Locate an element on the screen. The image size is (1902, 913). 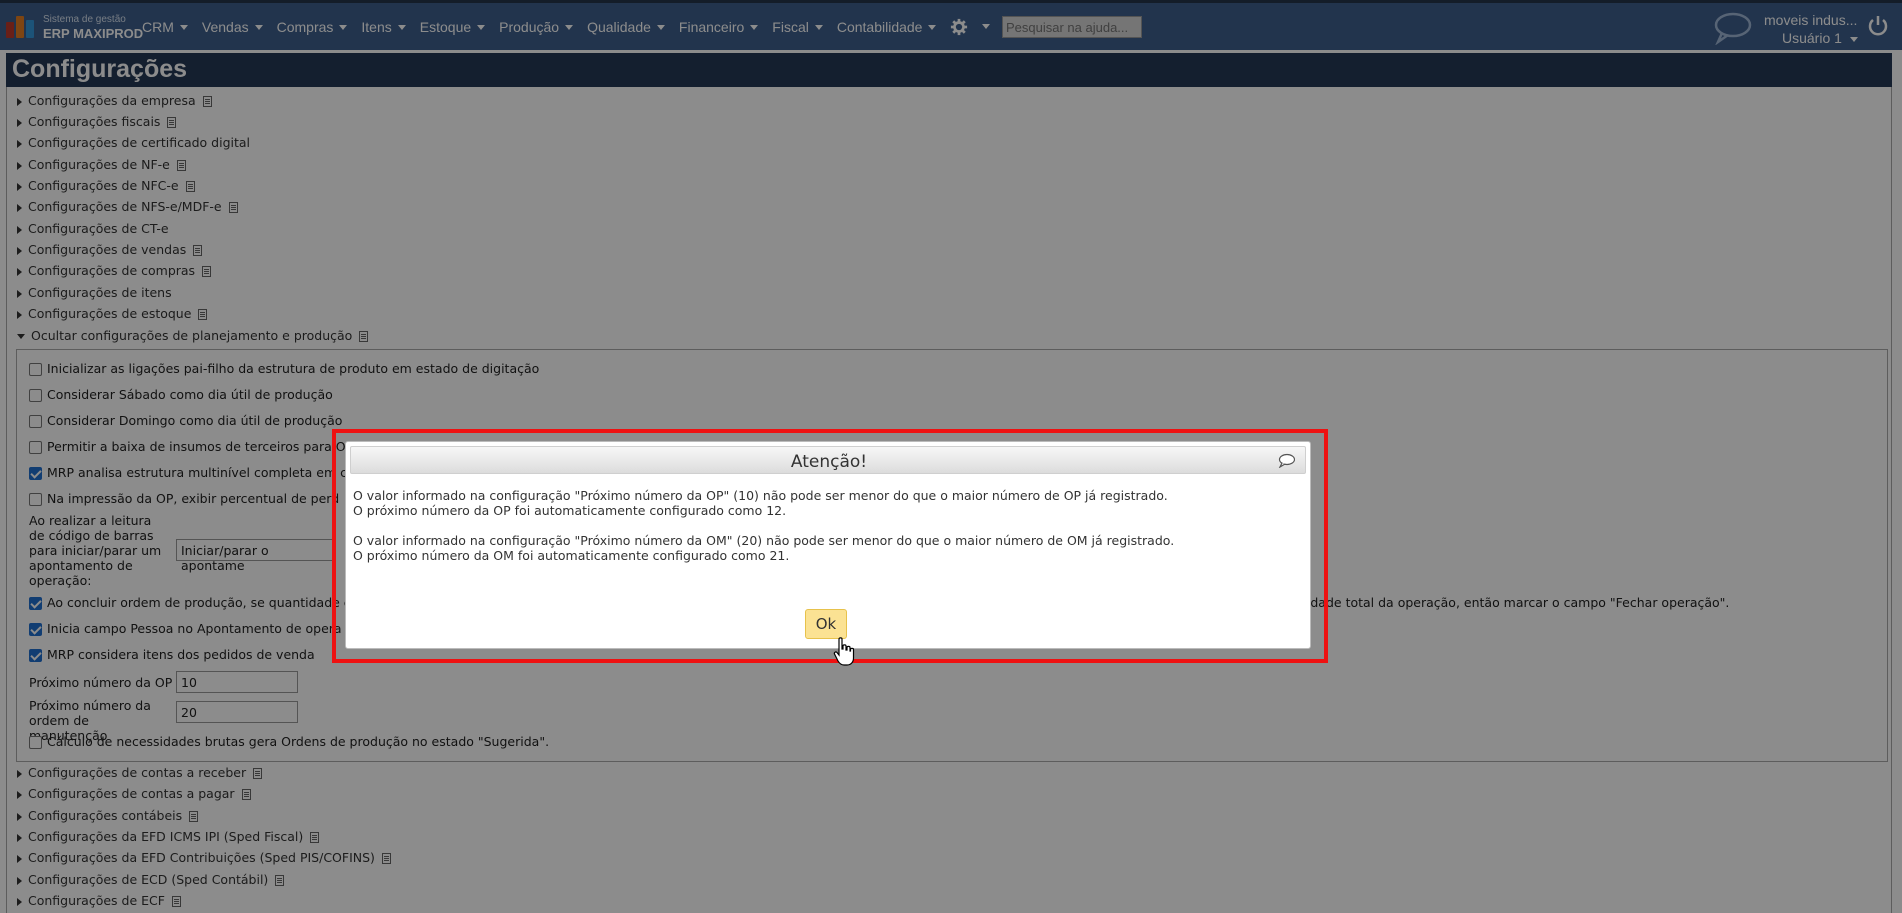
dialog-header: Atenção! is located at coordinates (828, 460).